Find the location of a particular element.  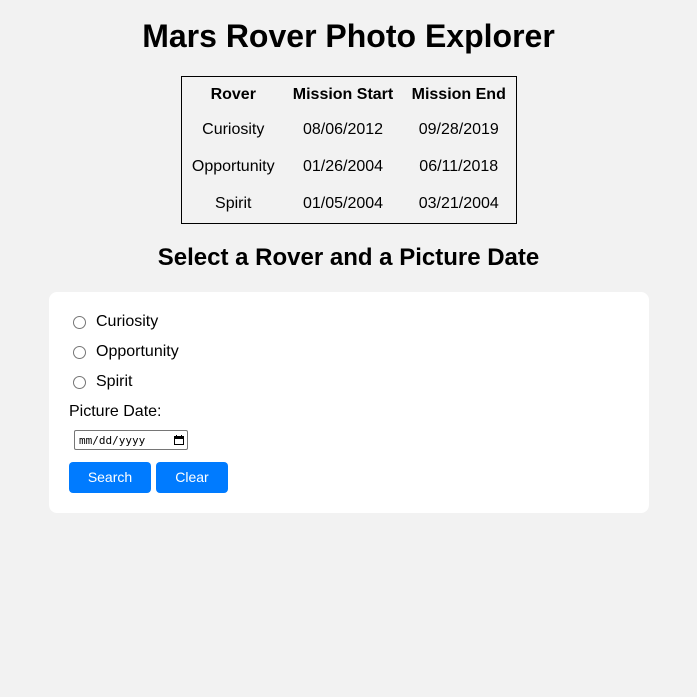

picture-date-label: Picture Date: is located at coordinates (115, 411).